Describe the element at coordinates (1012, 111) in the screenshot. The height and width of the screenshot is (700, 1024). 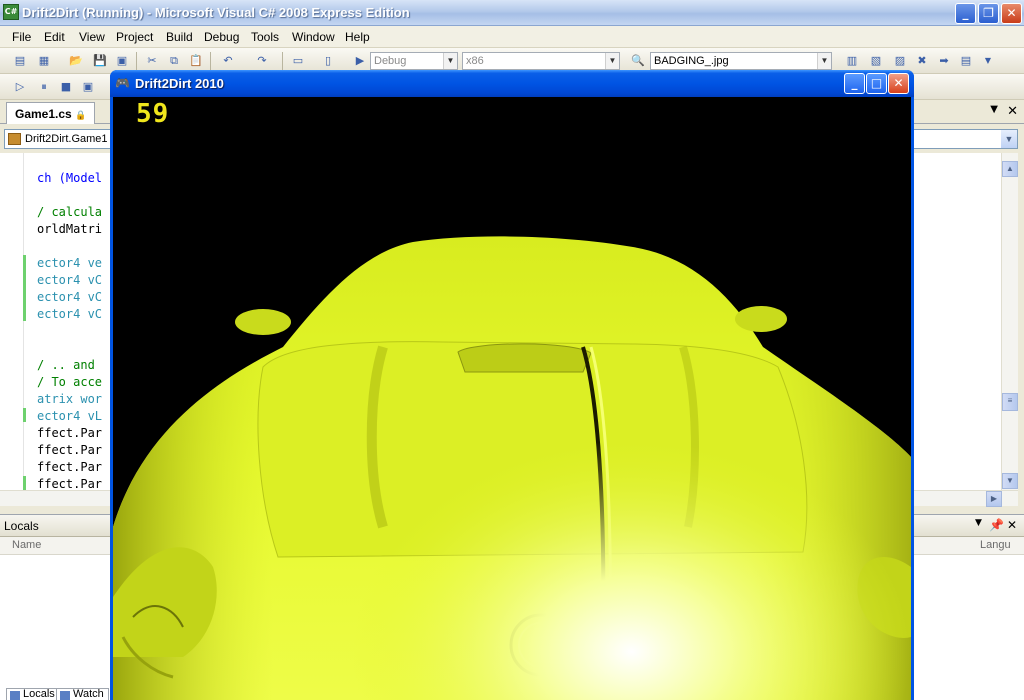
I see `close-document-icon: ✕` at that location.